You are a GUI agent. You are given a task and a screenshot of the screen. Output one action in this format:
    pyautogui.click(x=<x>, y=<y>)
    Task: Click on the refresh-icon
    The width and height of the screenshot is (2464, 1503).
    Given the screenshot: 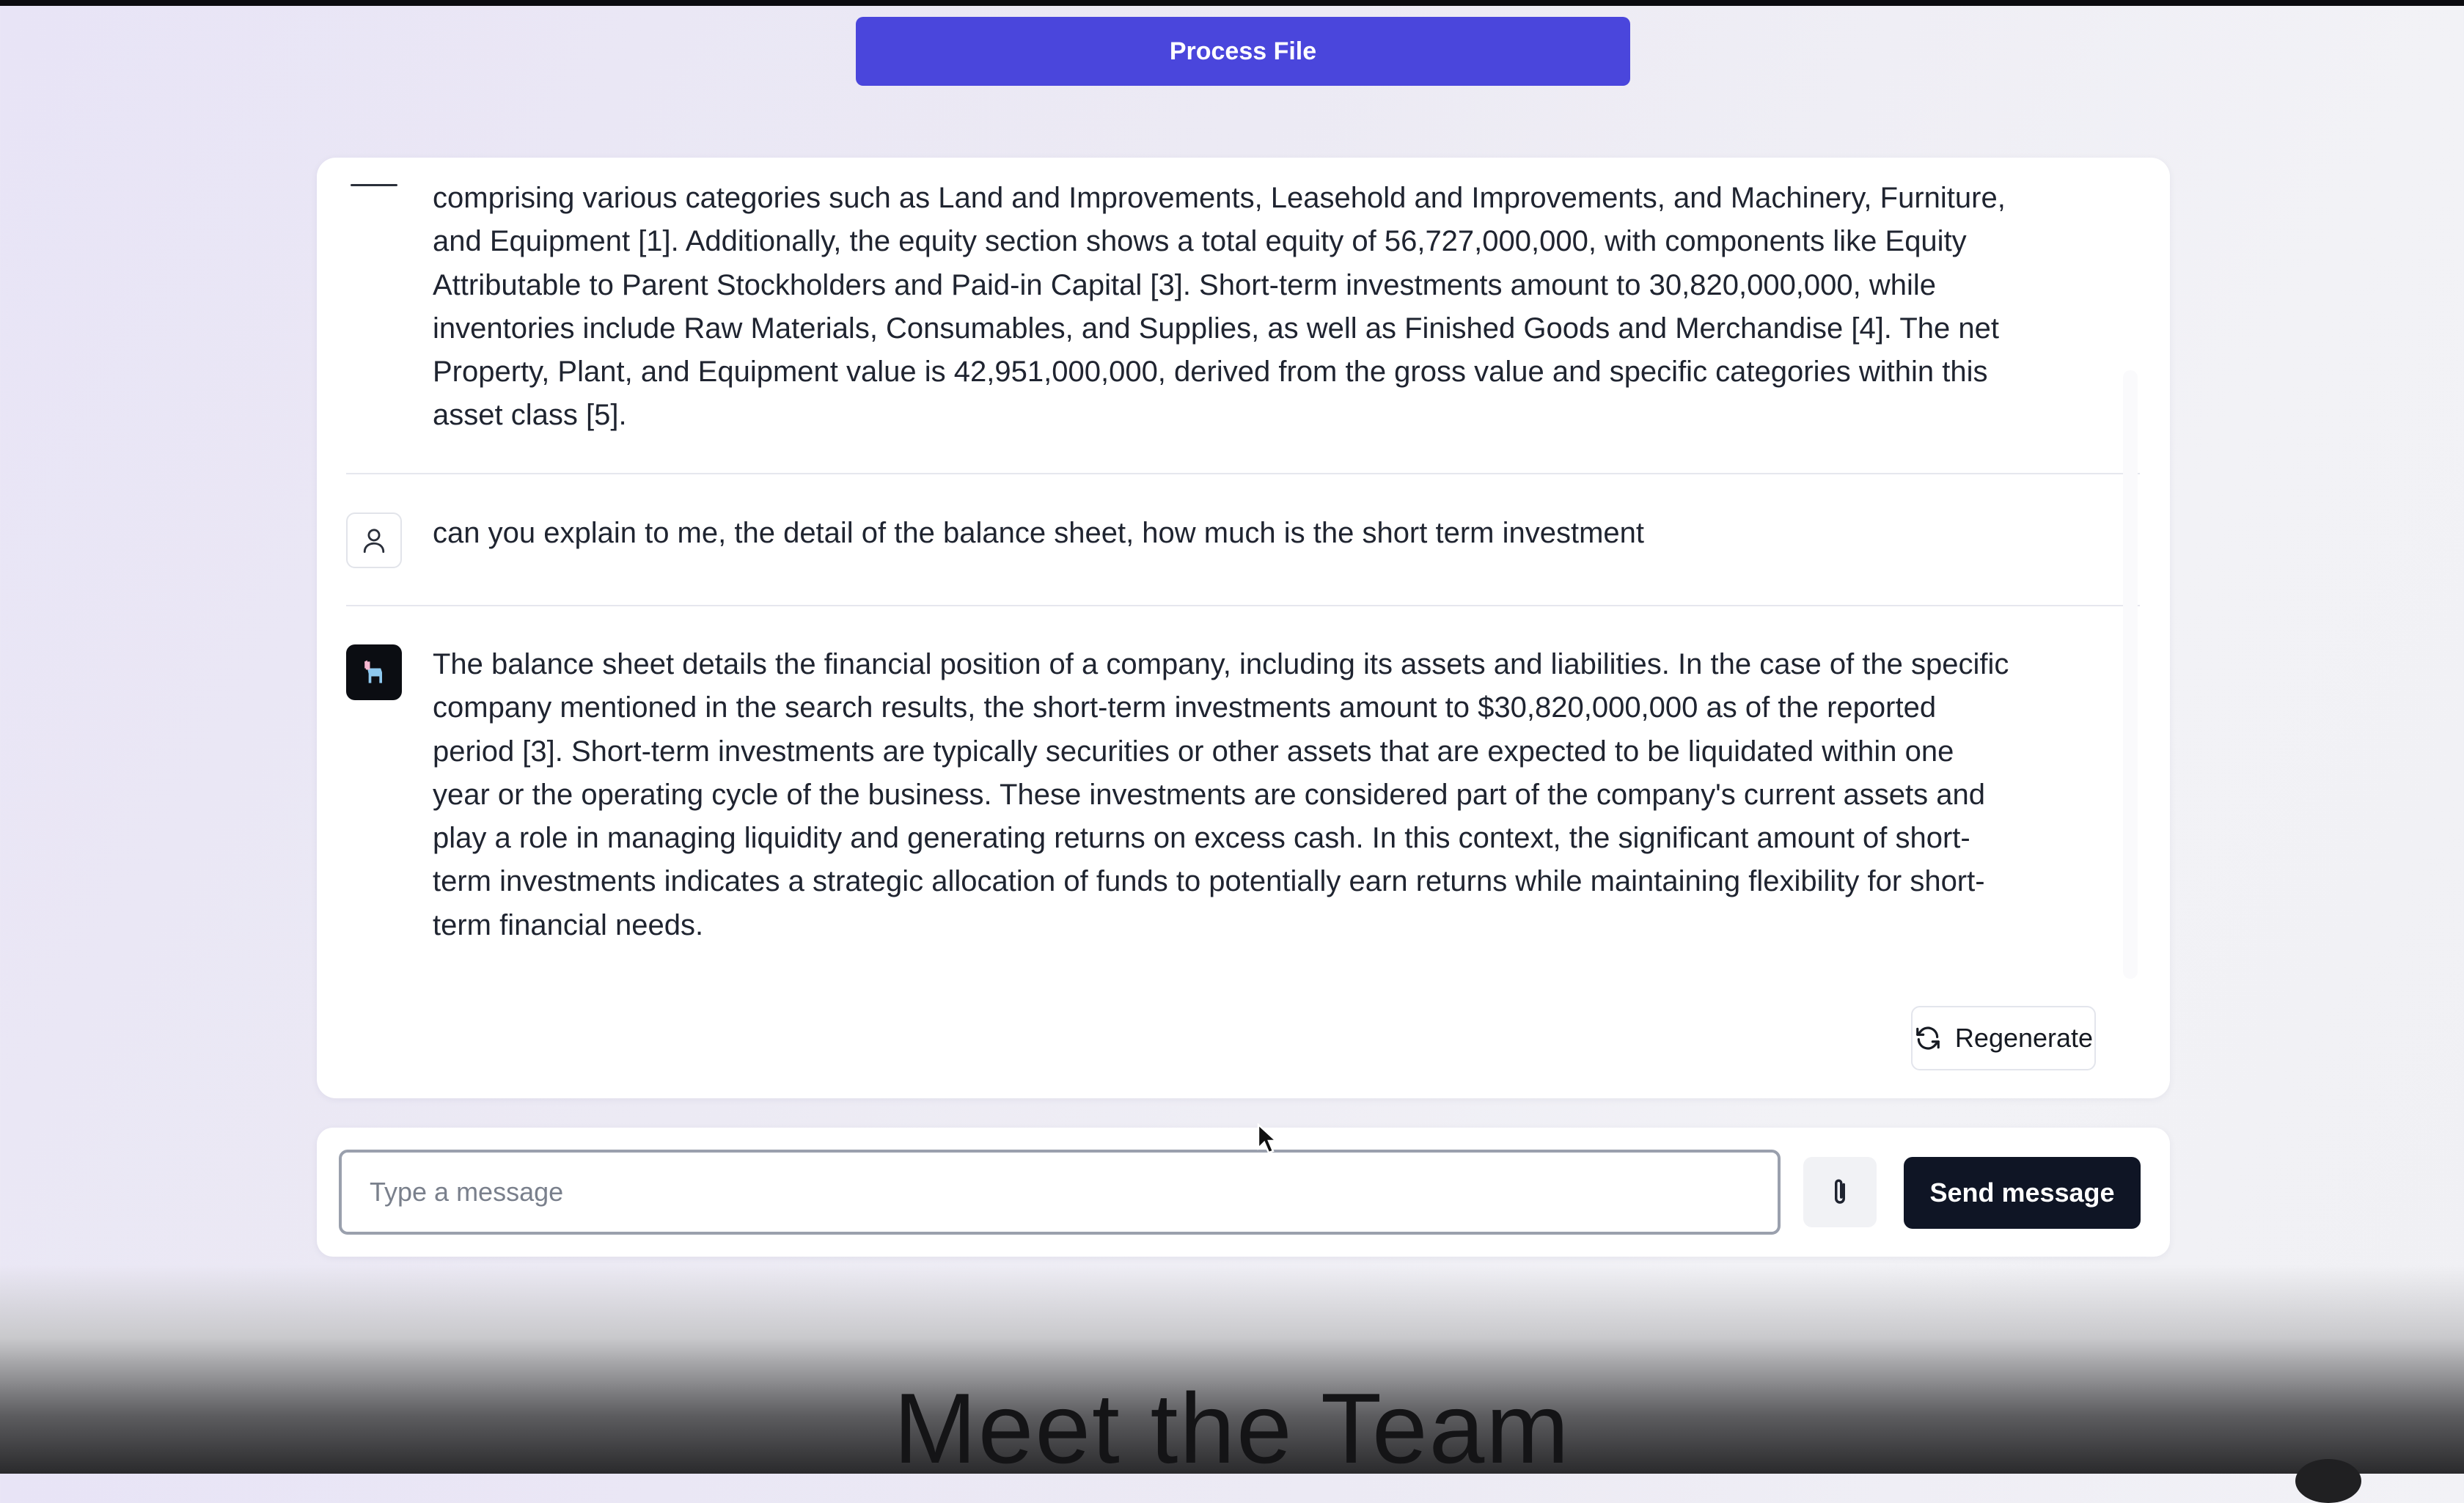 What is the action you would take?
    pyautogui.click(x=1928, y=1038)
    